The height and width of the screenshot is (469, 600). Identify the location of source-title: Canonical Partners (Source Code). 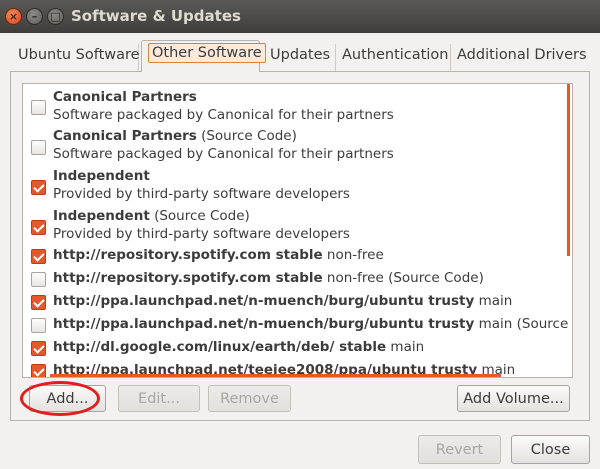
(175, 136).